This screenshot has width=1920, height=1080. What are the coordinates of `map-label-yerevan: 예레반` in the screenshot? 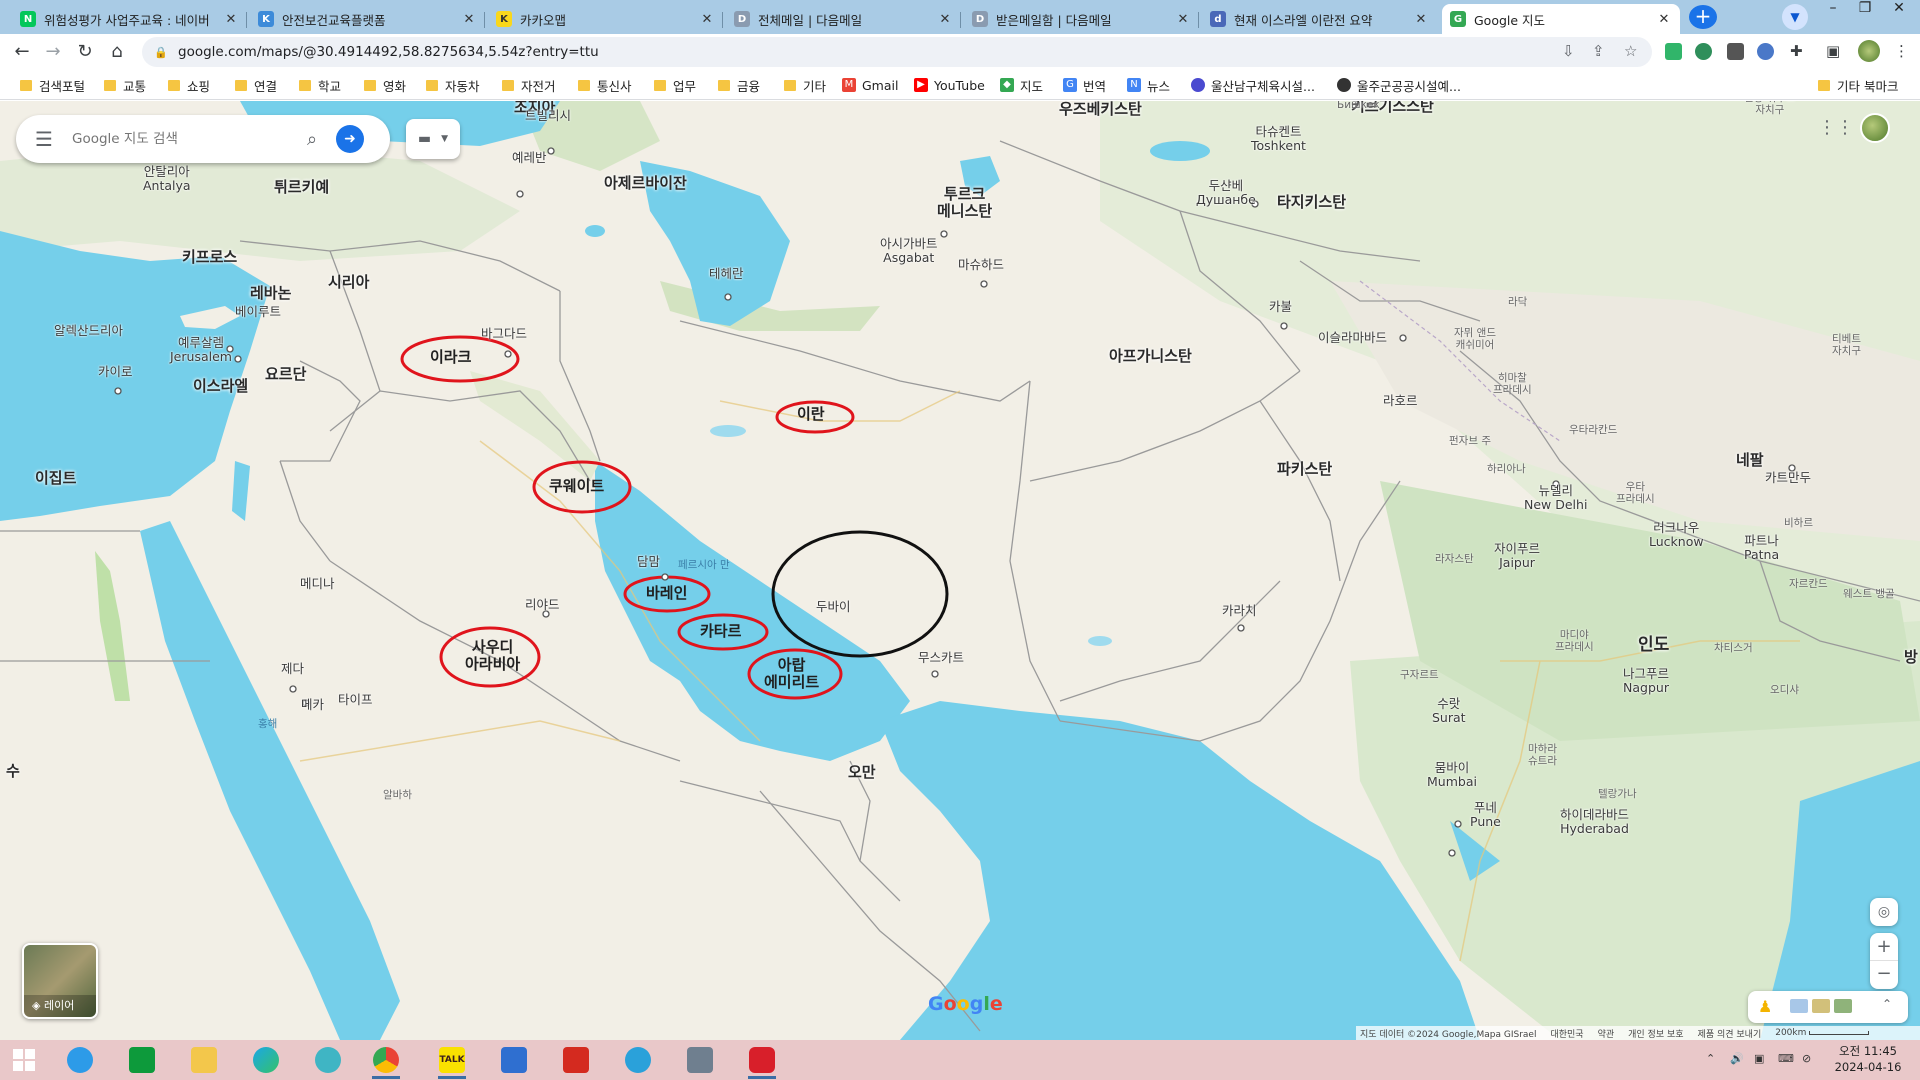 It's located at (529, 157).